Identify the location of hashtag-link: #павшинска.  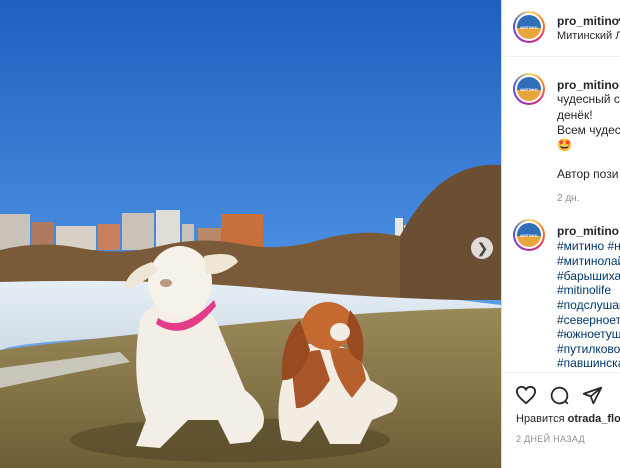
(588, 363).